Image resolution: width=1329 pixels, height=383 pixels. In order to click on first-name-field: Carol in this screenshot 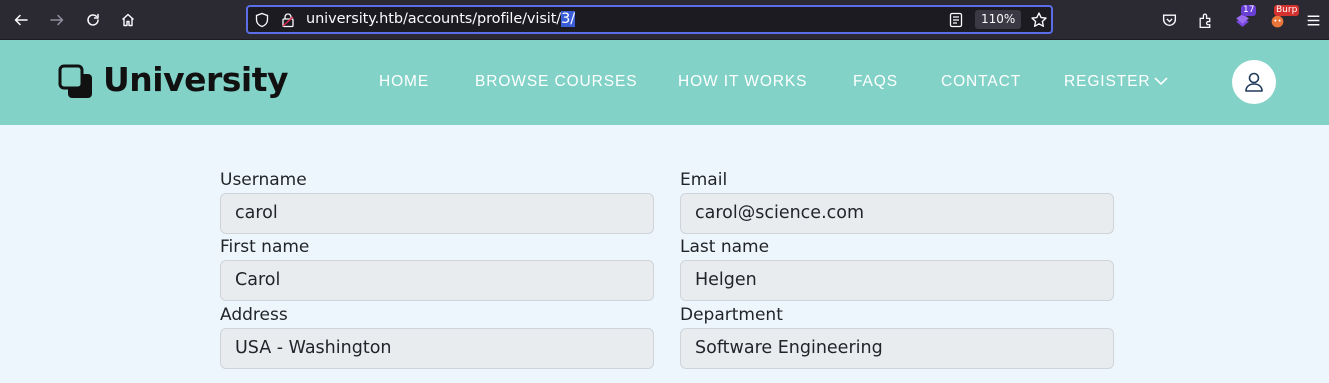, I will do `click(437, 280)`.